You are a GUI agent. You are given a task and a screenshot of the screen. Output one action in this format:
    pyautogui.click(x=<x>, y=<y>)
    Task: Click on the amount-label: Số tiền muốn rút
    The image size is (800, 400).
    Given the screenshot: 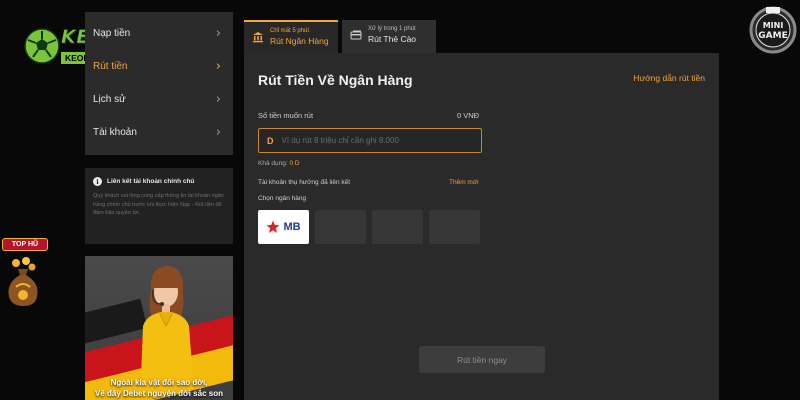 What is the action you would take?
    pyautogui.click(x=286, y=115)
    